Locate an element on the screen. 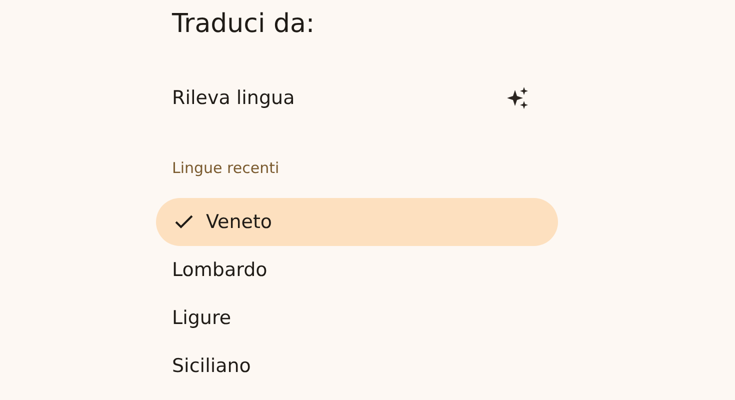 Image resolution: width=735 pixels, height=400 pixels. section-label: Lingue recenti is located at coordinates (225, 168).